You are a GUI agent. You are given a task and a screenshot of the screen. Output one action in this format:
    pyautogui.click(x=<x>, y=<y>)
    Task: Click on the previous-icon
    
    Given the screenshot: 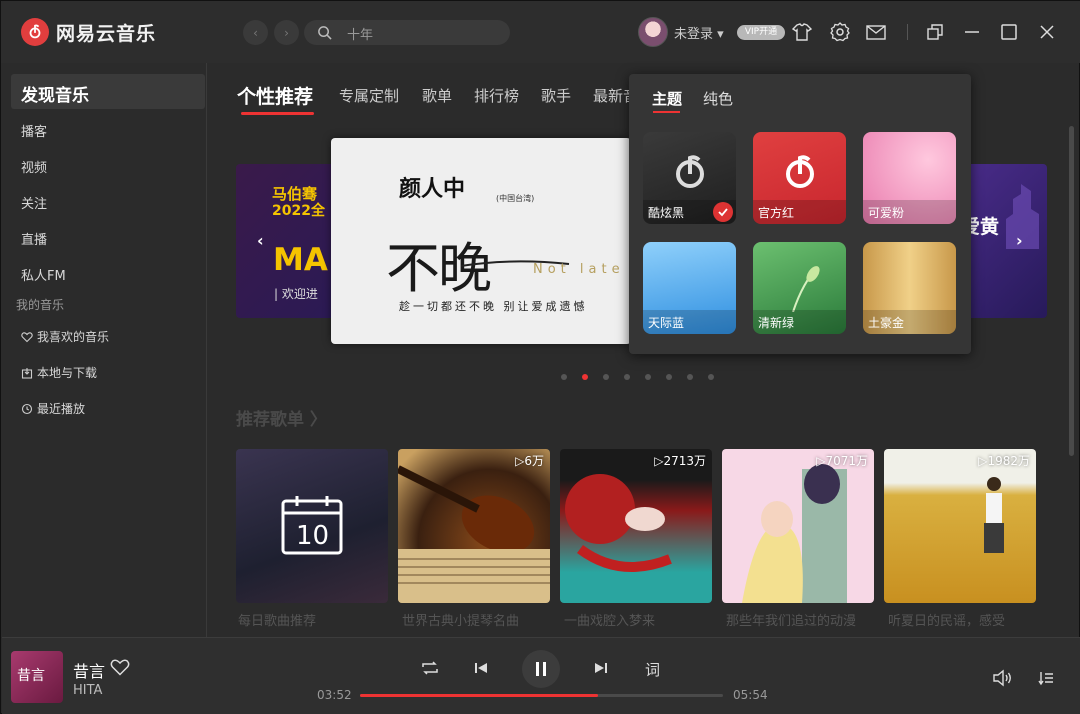 What is the action you would take?
    pyautogui.click(x=481, y=668)
    